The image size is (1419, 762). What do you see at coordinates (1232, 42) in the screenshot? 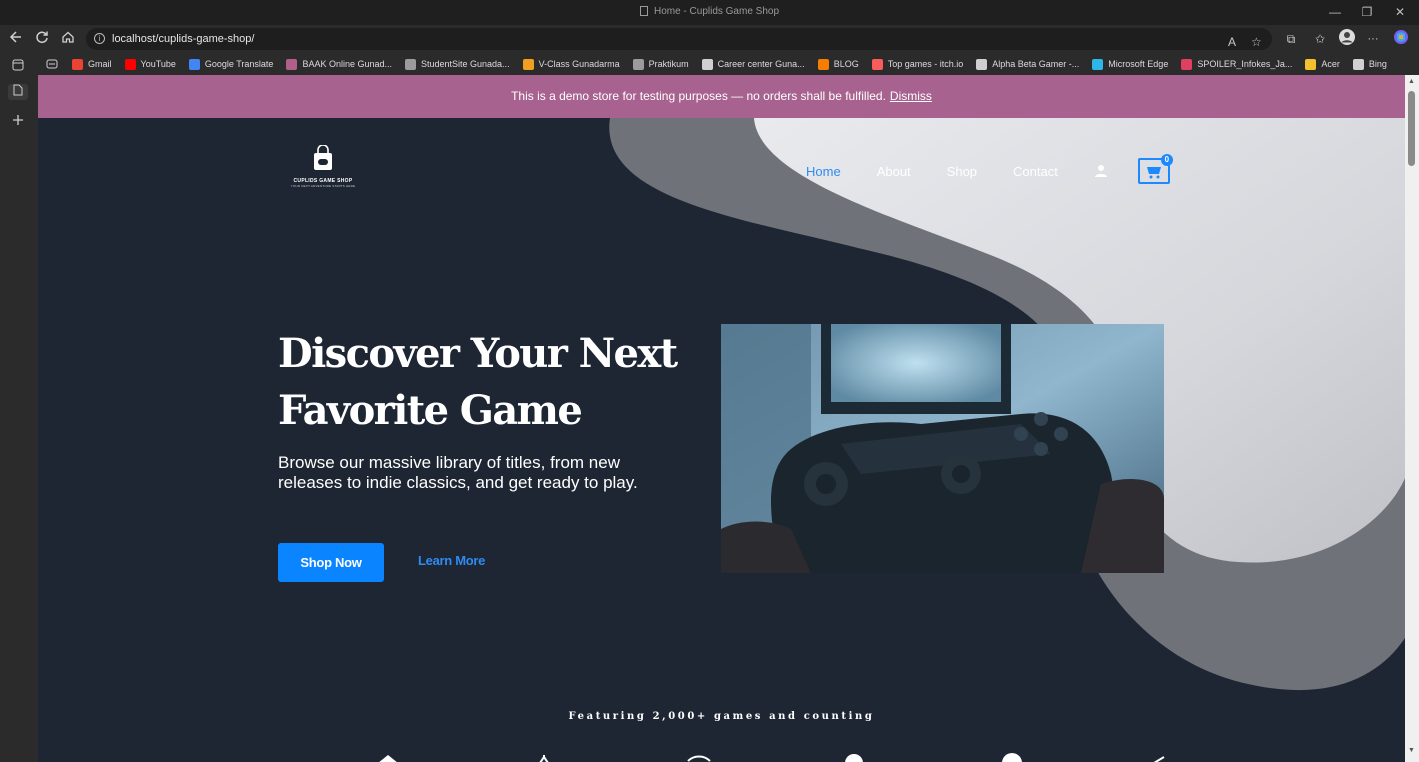
I see `read-aloud-icon: A` at bounding box center [1232, 42].